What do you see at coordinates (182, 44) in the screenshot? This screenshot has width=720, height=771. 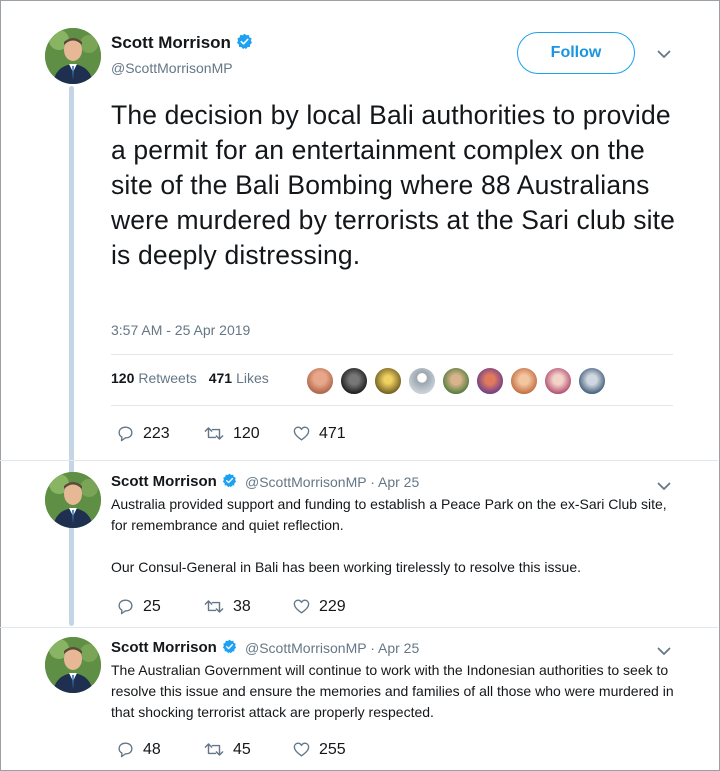 I see `author-name: Scott Morrison` at bounding box center [182, 44].